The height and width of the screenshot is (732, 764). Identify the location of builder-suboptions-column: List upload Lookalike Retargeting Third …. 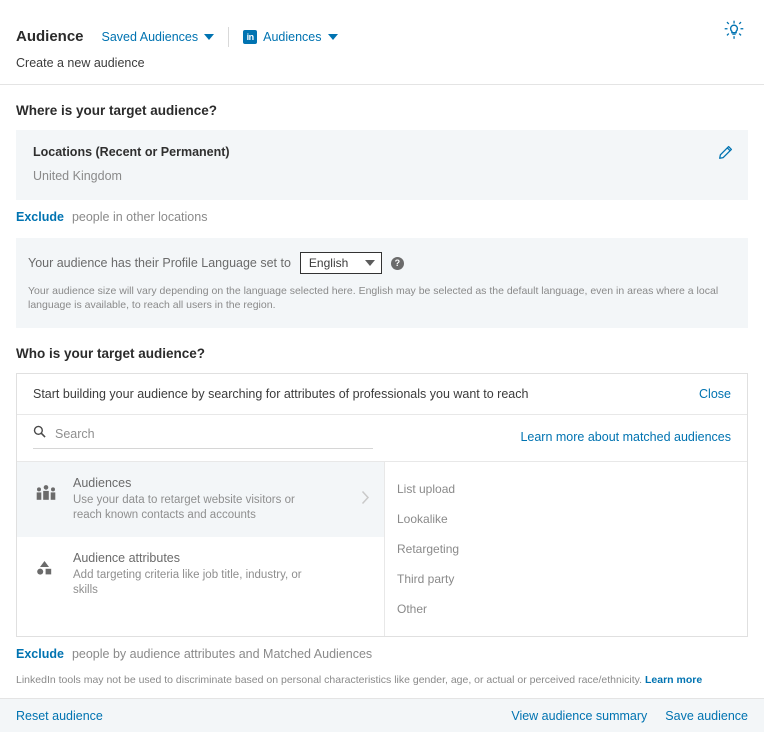
(566, 549).